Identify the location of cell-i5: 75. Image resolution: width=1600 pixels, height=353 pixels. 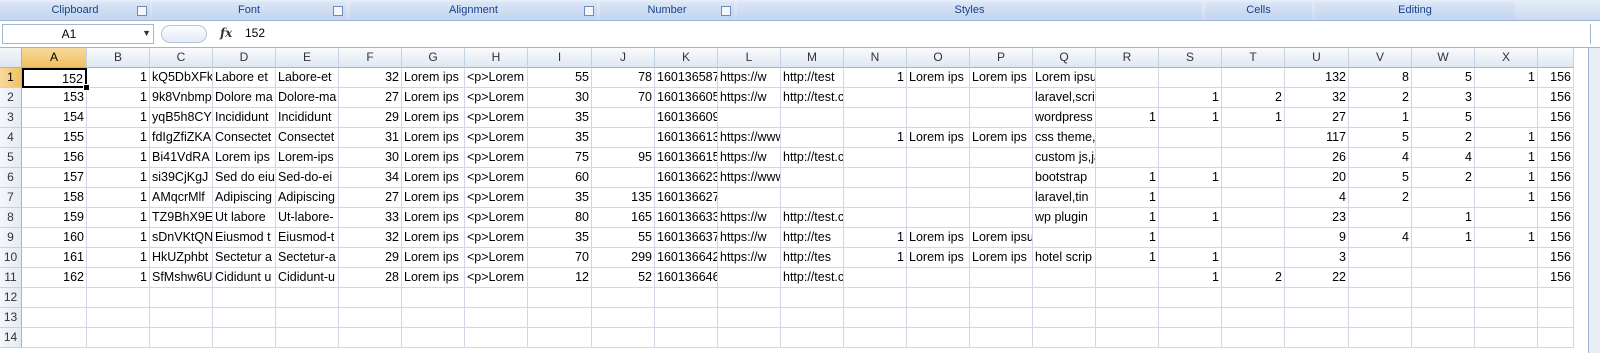
(560, 158).